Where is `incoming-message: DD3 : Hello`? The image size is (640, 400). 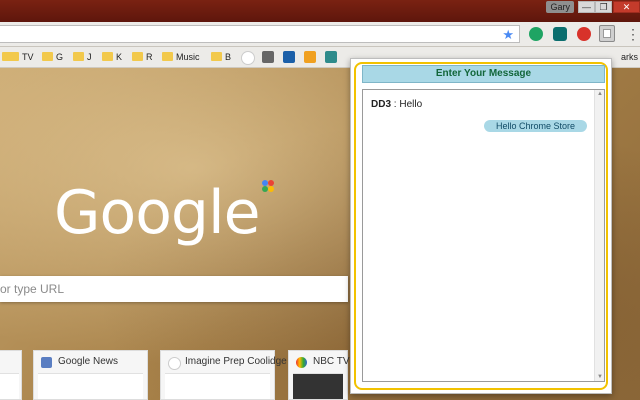 incoming-message: DD3 : Hello is located at coordinates (396, 104).